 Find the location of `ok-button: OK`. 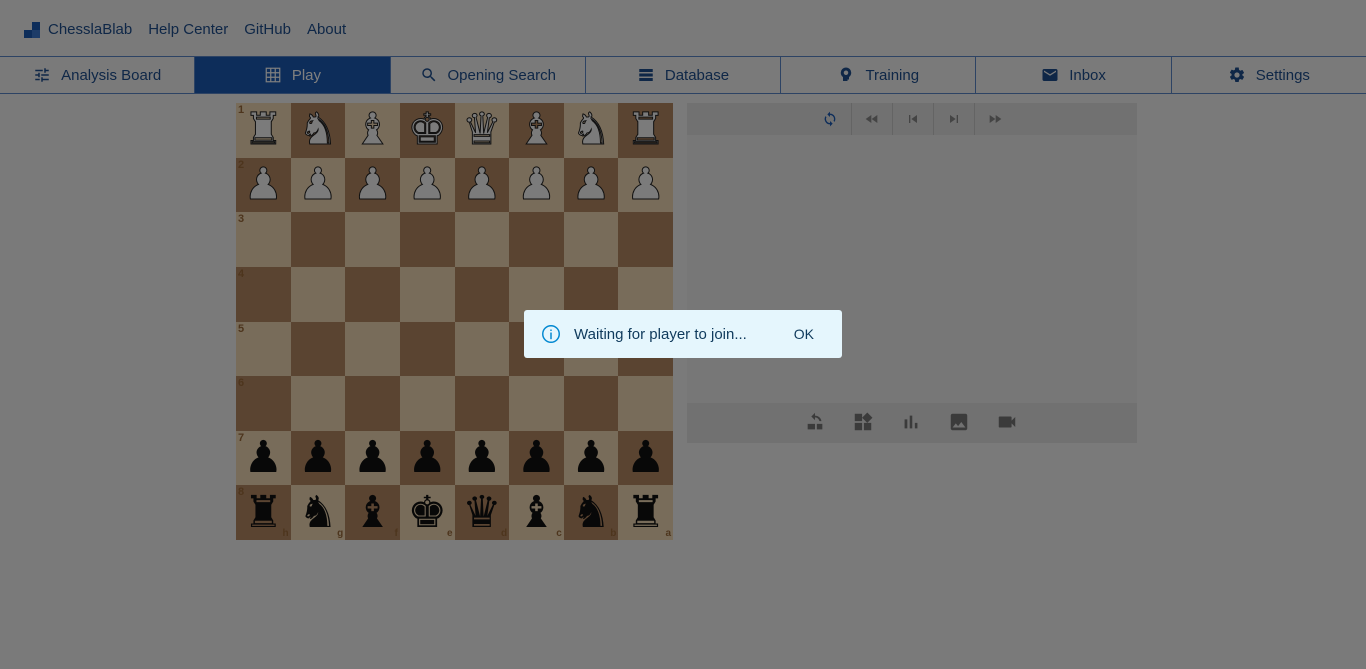

ok-button: OK is located at coordinates (804, 334).